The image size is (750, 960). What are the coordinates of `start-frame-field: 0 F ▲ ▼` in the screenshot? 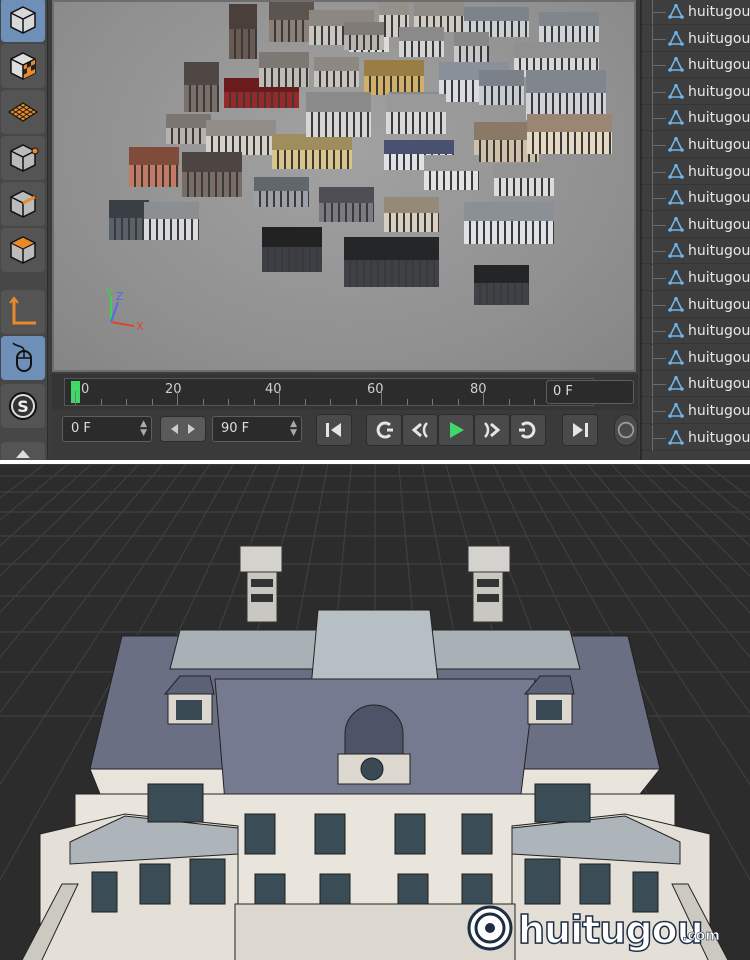 It's located at (107, 429).